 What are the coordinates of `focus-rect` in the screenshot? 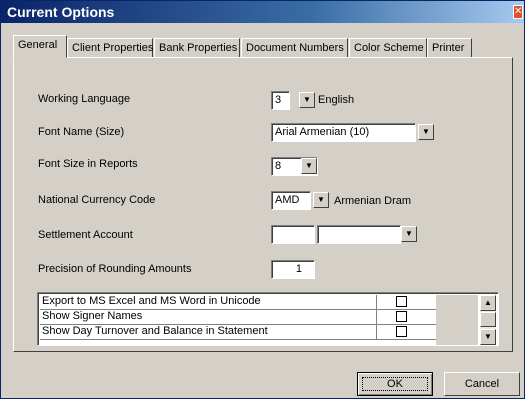 It's located at (395, 384).